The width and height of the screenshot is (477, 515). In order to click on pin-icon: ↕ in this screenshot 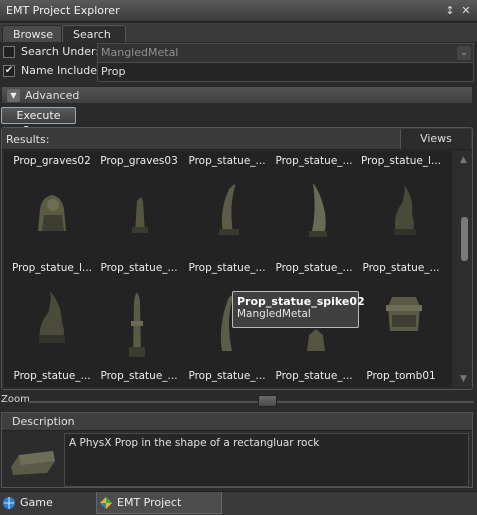, I will do `click(450, 11)`.